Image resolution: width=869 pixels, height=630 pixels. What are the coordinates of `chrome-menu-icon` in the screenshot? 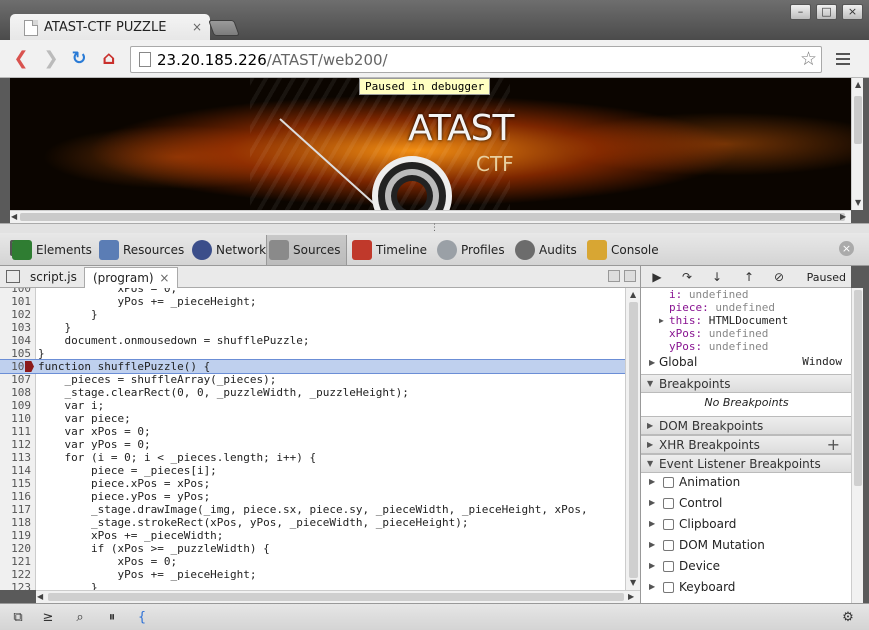 It's located at (843, 59).